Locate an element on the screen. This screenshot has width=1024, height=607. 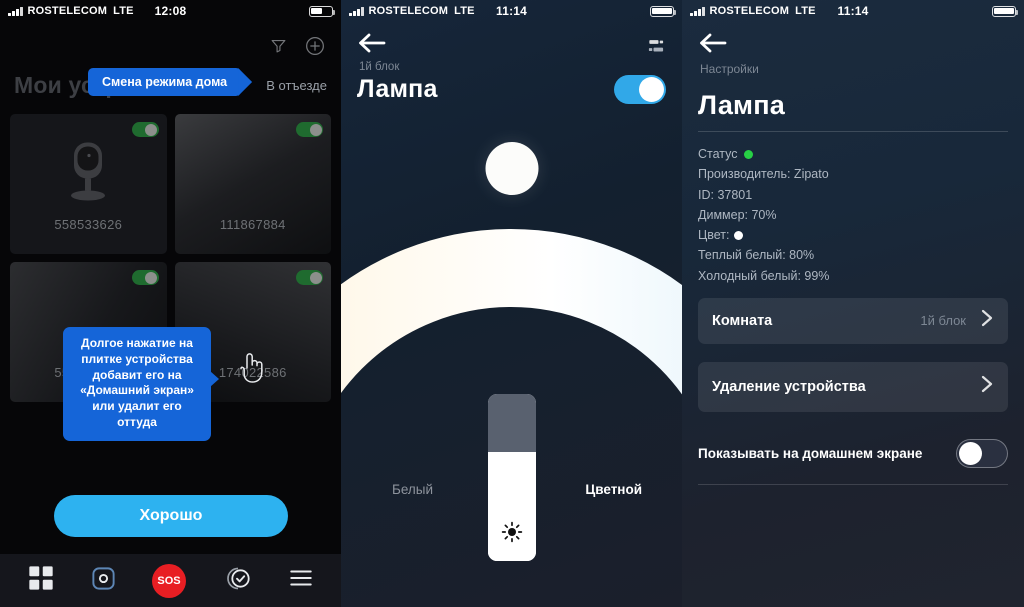
info-row-id: ID: 37801 is located at coordinates (853, 195).